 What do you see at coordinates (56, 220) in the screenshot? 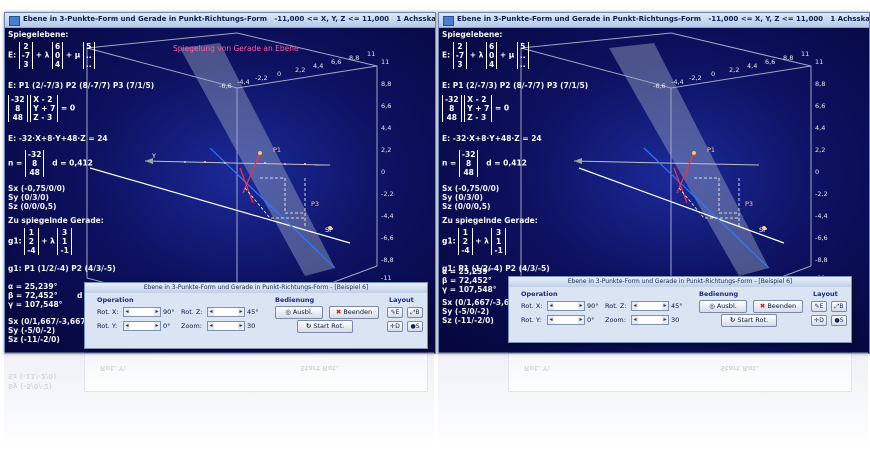
I see `line-heading: Zu spiegelnde Gerade:` at bounding box center [56, 220].